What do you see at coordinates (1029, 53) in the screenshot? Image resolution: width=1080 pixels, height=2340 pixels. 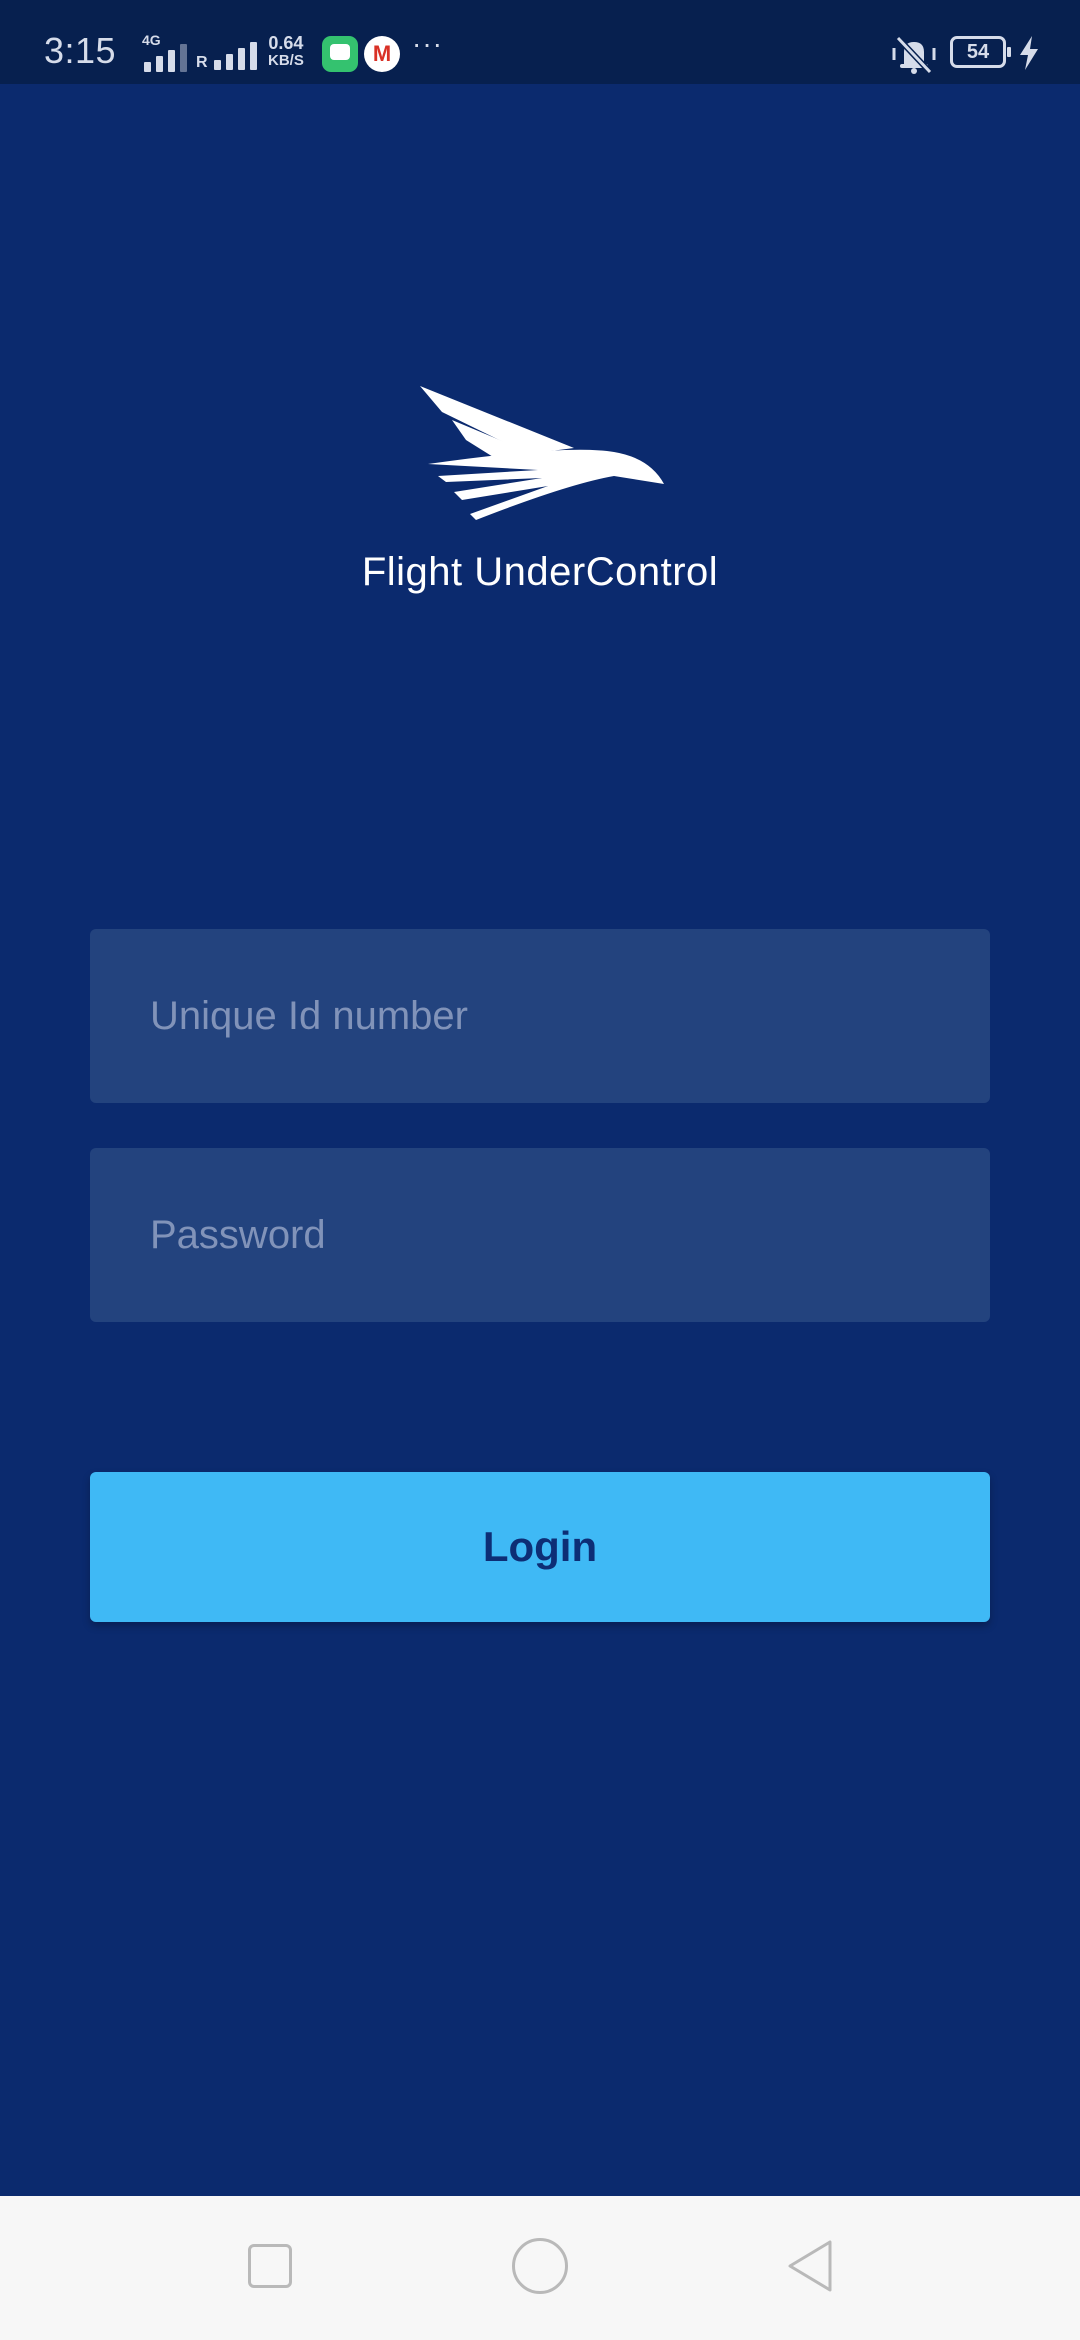 I see `charging-icon` at bounding box center [1029, 53].